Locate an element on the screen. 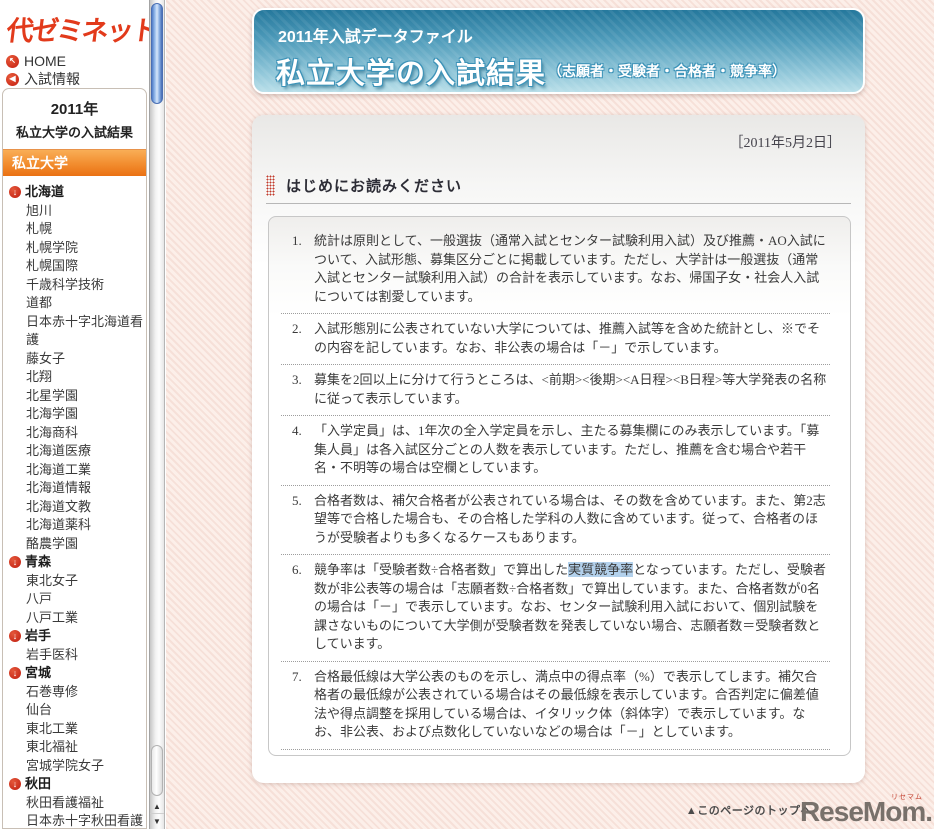 This screenshot has width=934, height=829. sidebar-university-link: 札幌学院 is located at coordinates (76, 248).